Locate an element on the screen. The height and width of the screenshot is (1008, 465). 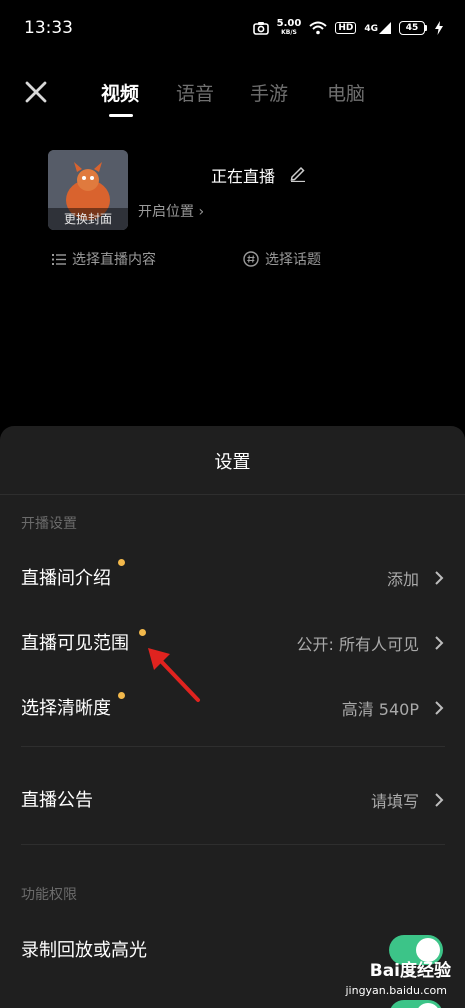
location-label: 开启位置 is located at coordinates (166, 212).